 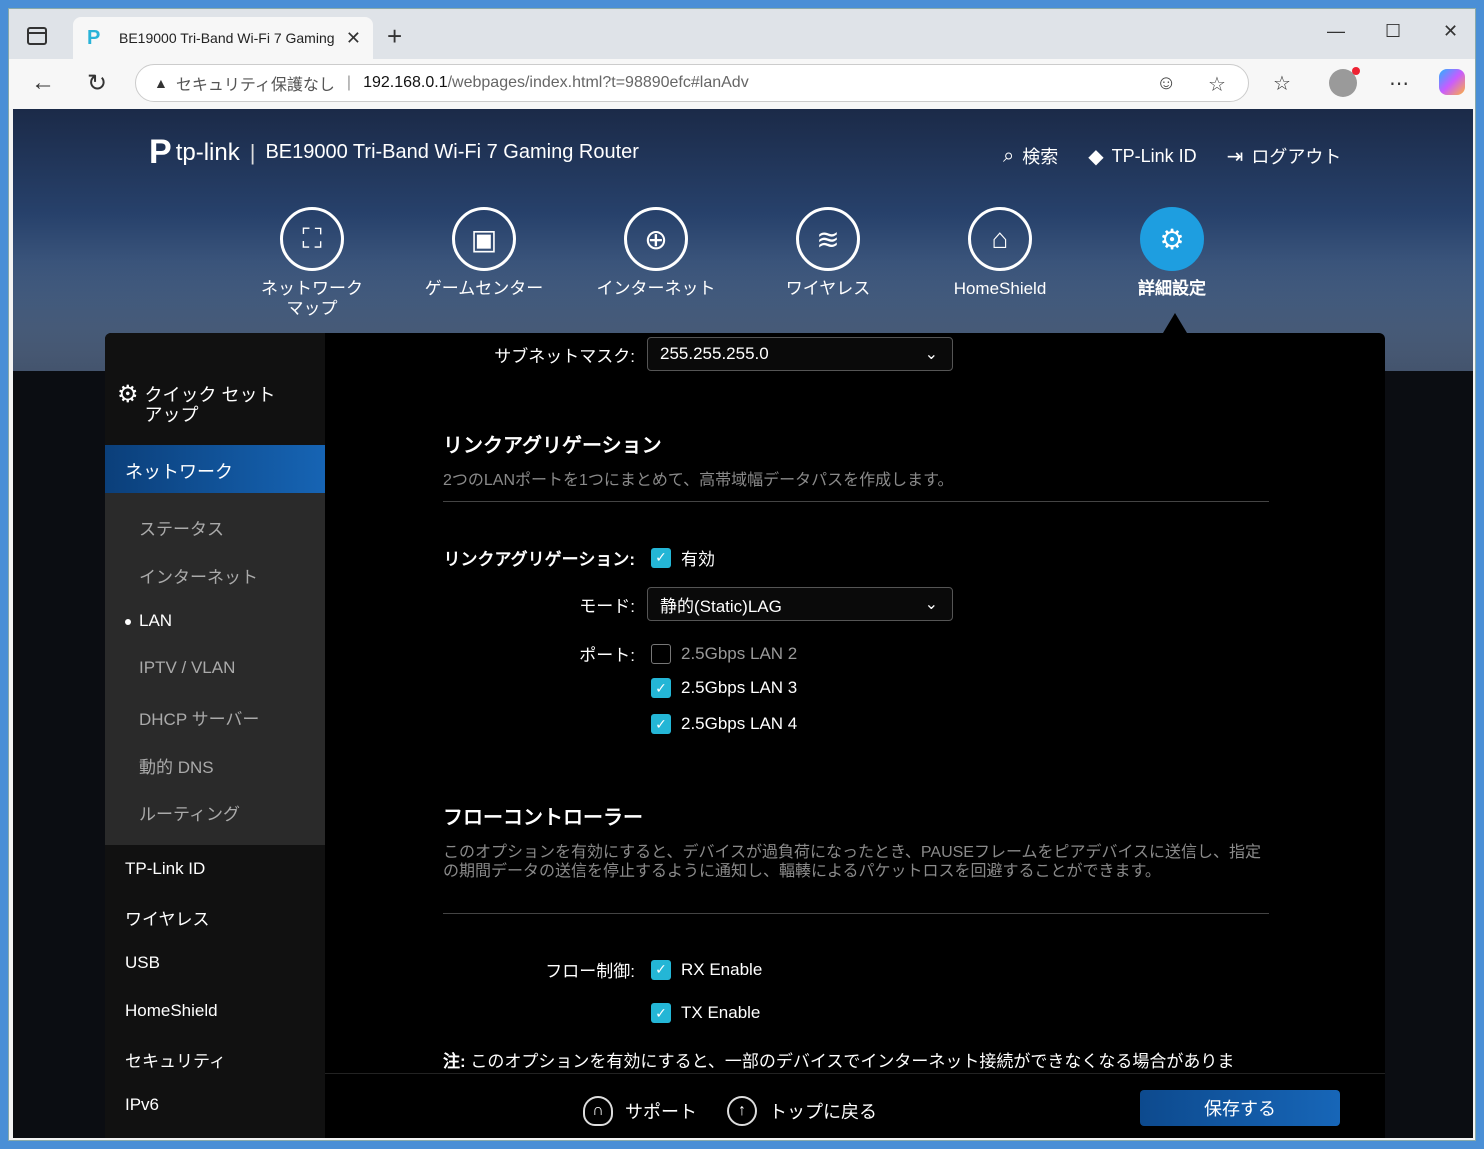 I want to click on port-row-2: ✓ 2.5Gbps LAN 3, so click(x=716, y=688).